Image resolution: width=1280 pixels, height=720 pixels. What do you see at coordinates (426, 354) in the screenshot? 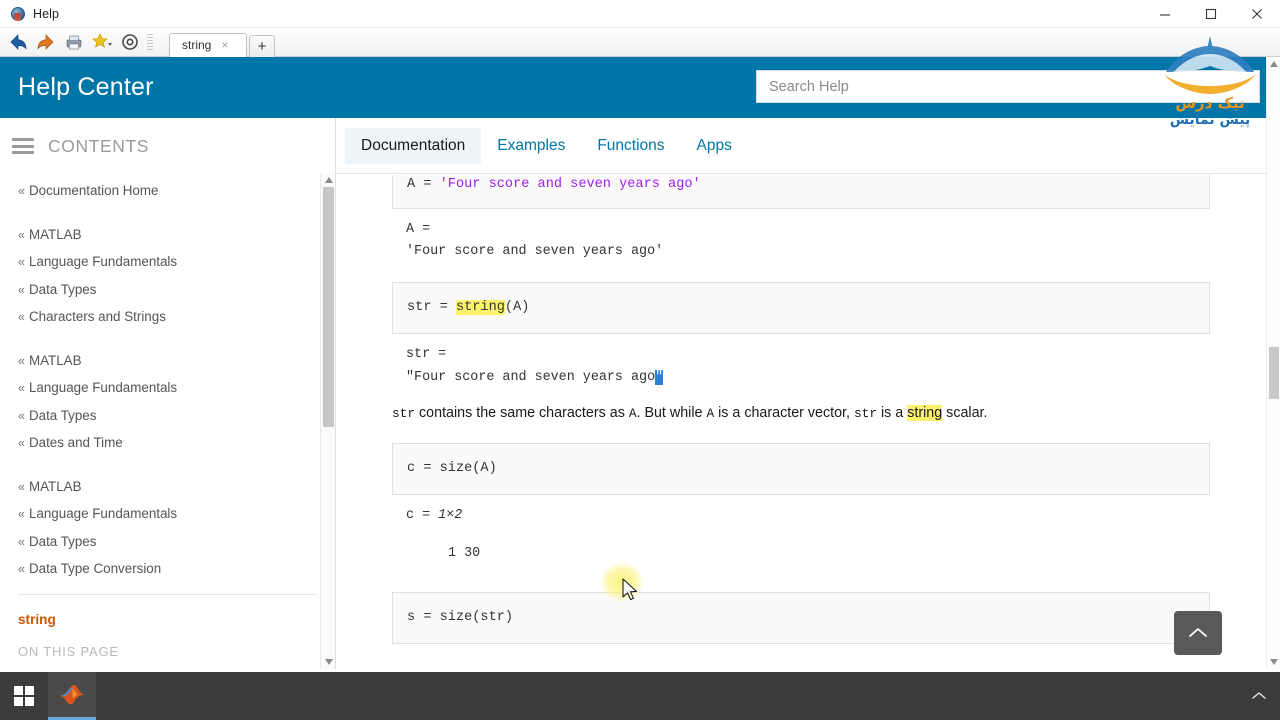
I see `output-line: str =` at bounding box center [426, 354].